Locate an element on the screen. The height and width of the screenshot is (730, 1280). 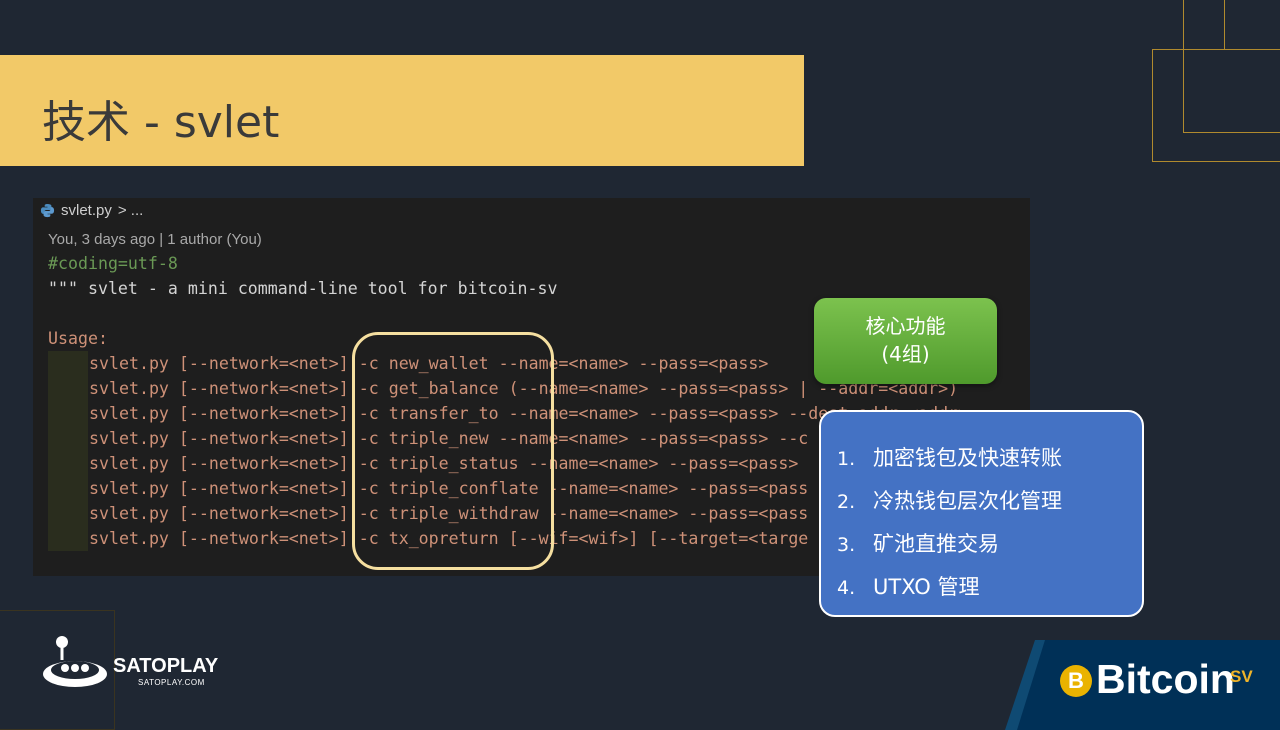
feature-item: 1. 加密钱包及快速转账 is located at coordinates (949, 457).